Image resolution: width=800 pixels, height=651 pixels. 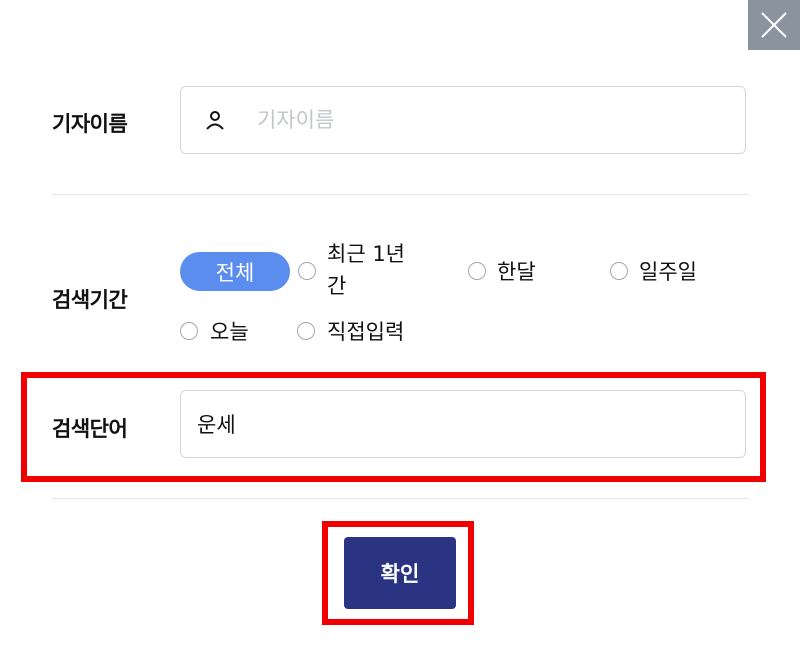 I want to click on period-option-all: 전체, so click(x=235, y=271).